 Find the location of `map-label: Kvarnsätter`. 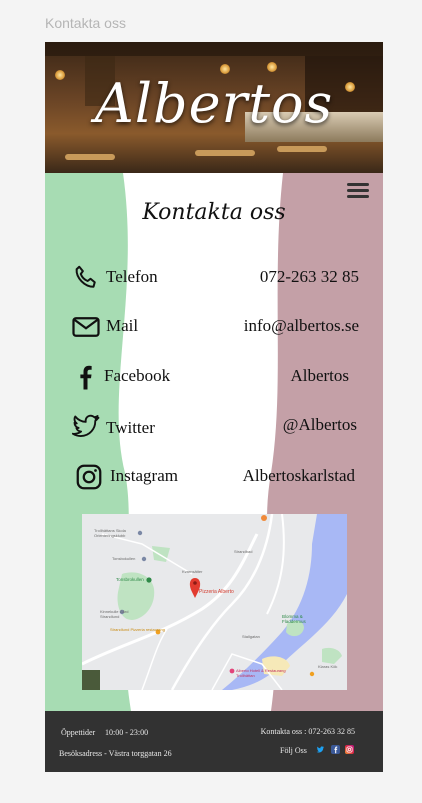

map-label: Kvarnsätter is located at coordinates (192, 571).